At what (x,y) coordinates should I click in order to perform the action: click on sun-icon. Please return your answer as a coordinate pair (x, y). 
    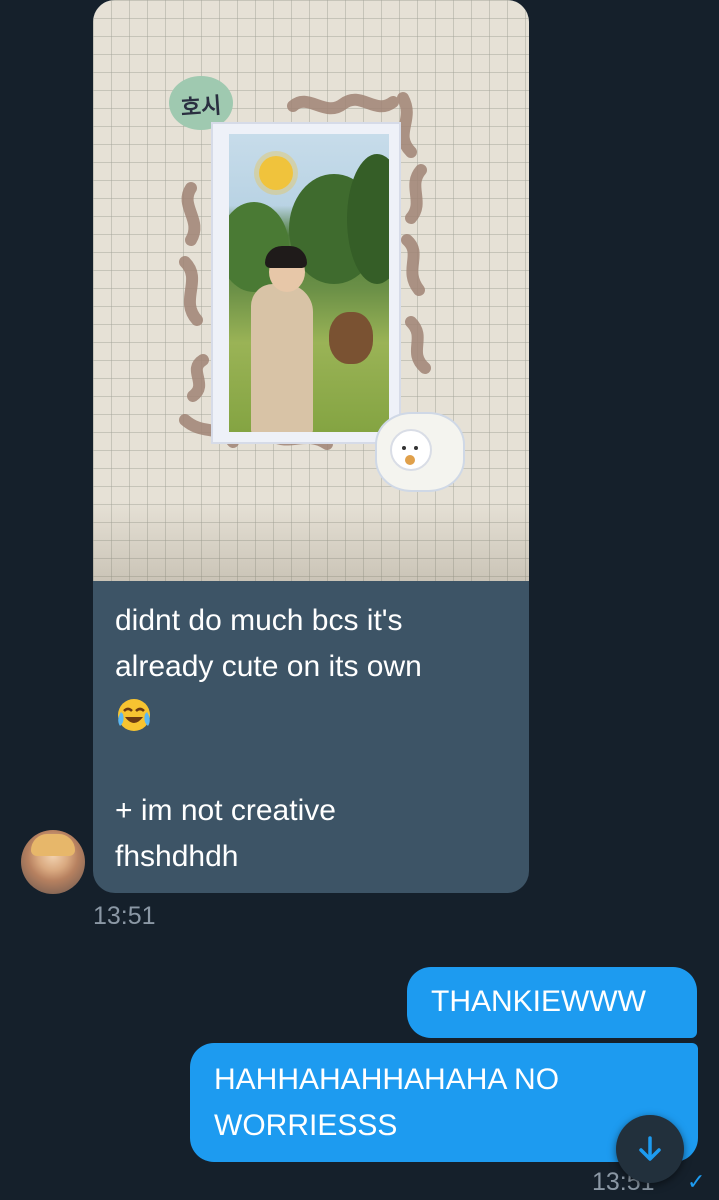
    Looking at the image, I should click on (276, 173).